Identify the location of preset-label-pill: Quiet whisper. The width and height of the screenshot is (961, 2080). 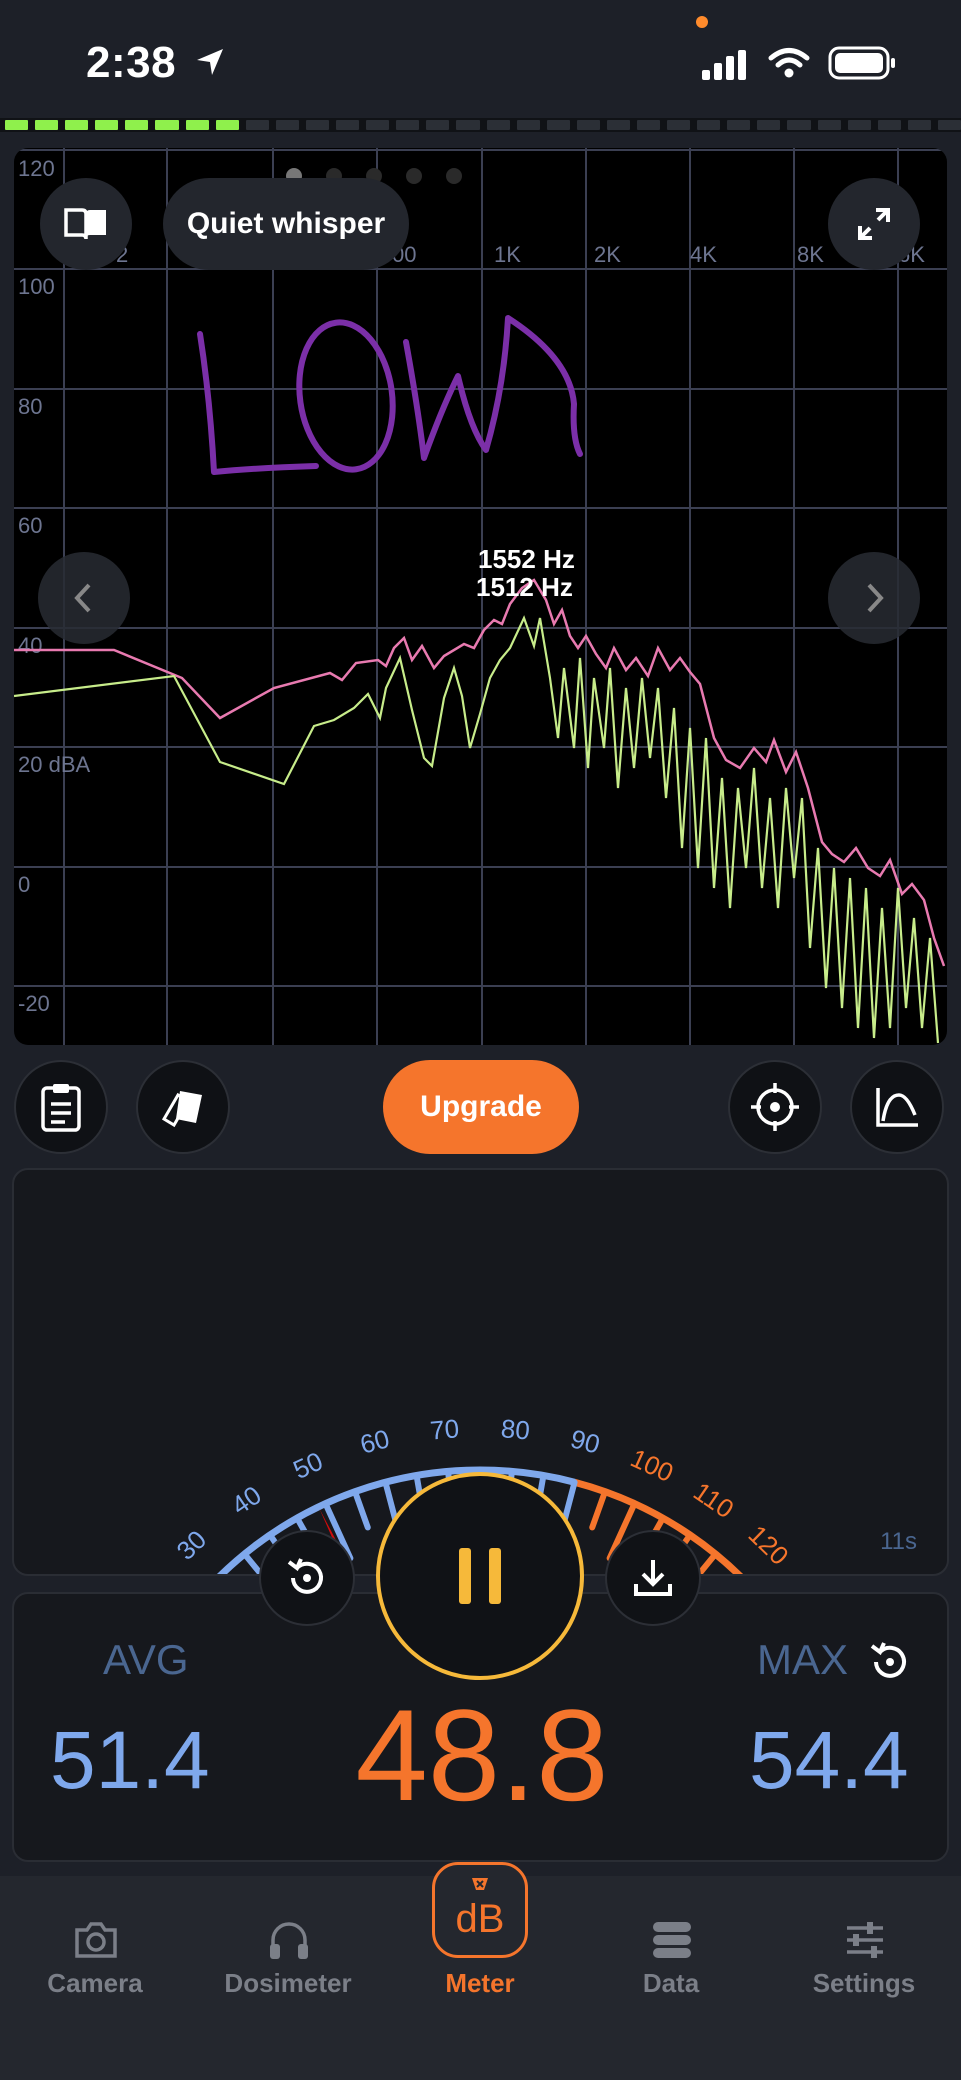
(286, 224).